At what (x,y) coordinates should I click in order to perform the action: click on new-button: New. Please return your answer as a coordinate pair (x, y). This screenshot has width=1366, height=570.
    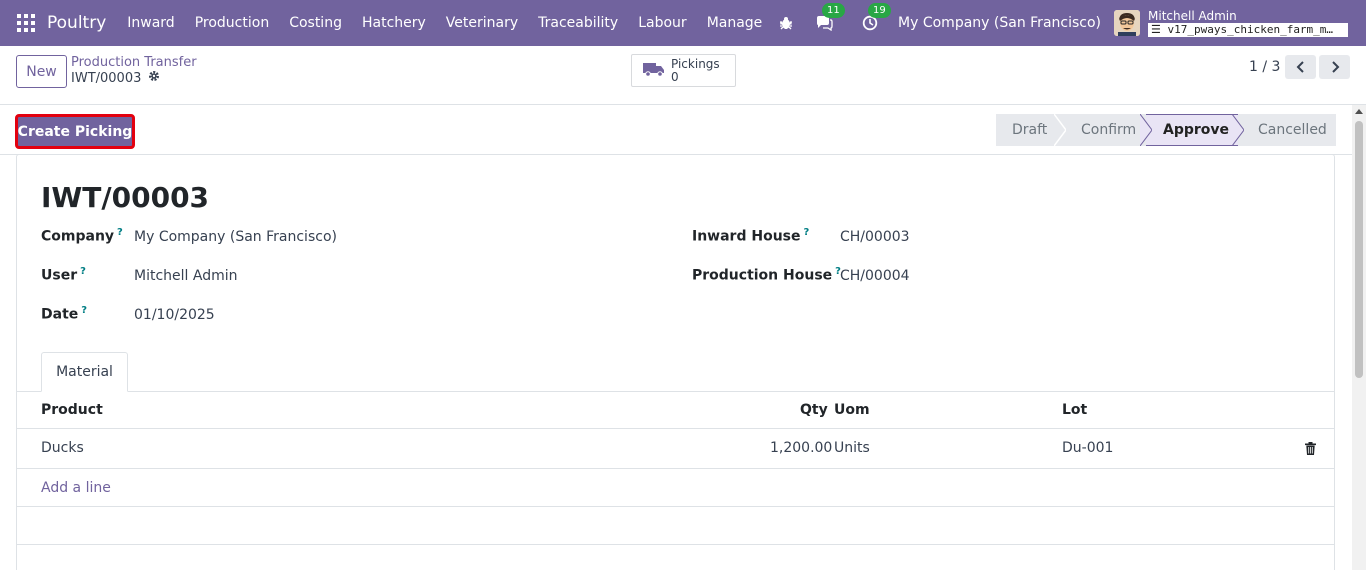
    Looking at the image, I should click on (41, 71).